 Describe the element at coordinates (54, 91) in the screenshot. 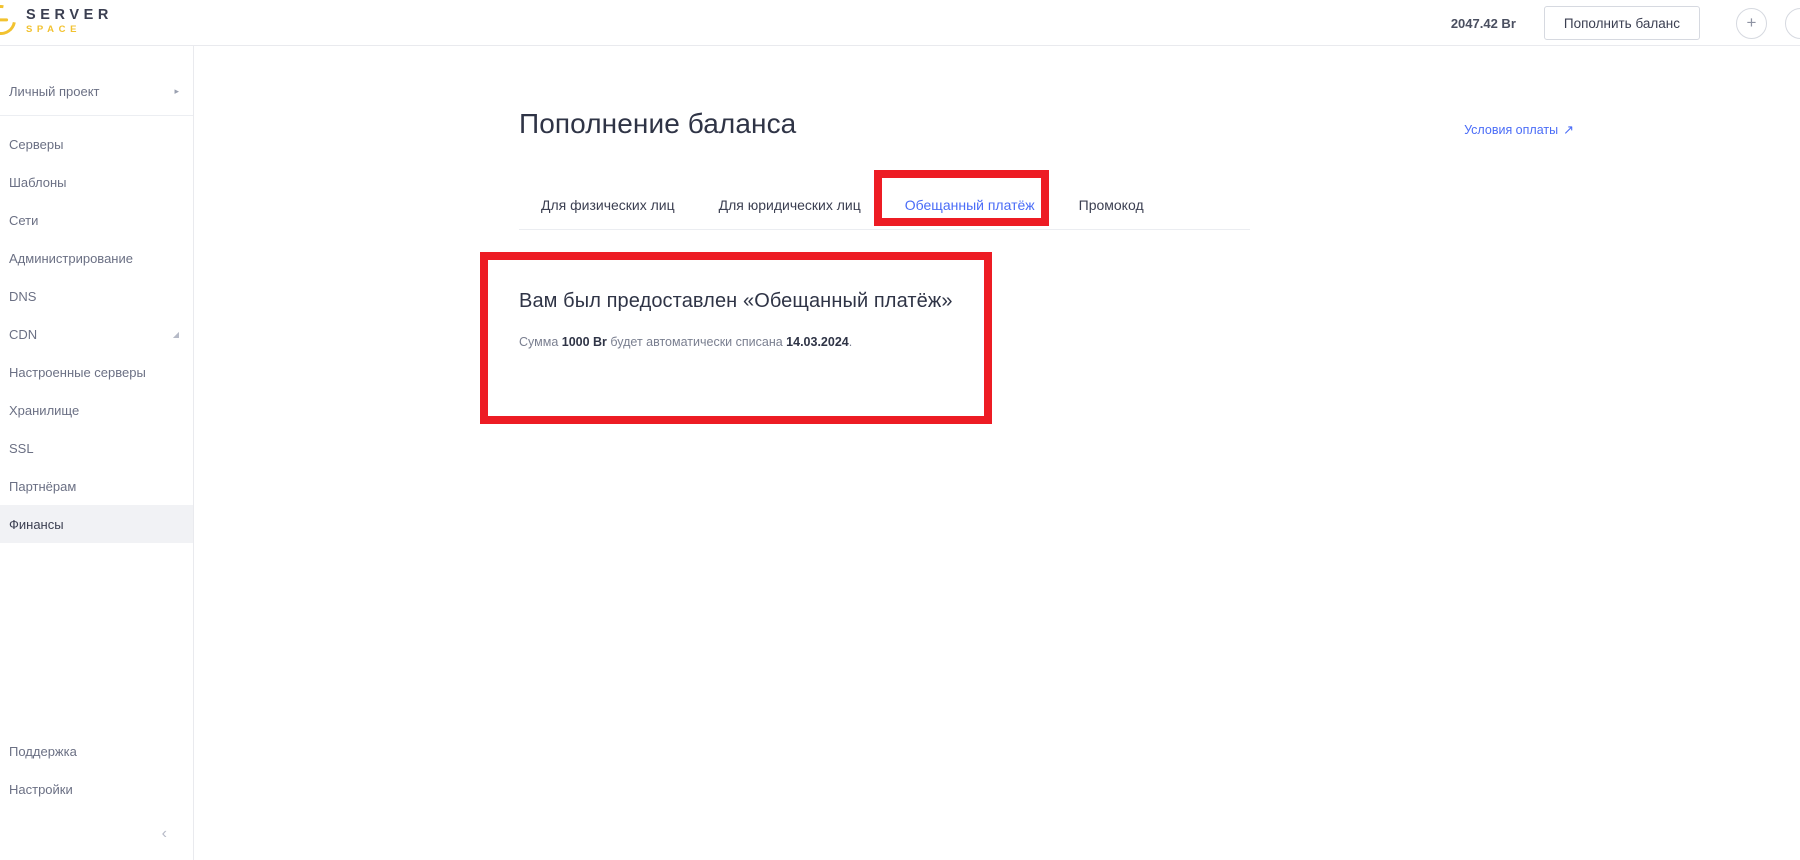

I see `sidebar-project-label: Личный проект` at that location.